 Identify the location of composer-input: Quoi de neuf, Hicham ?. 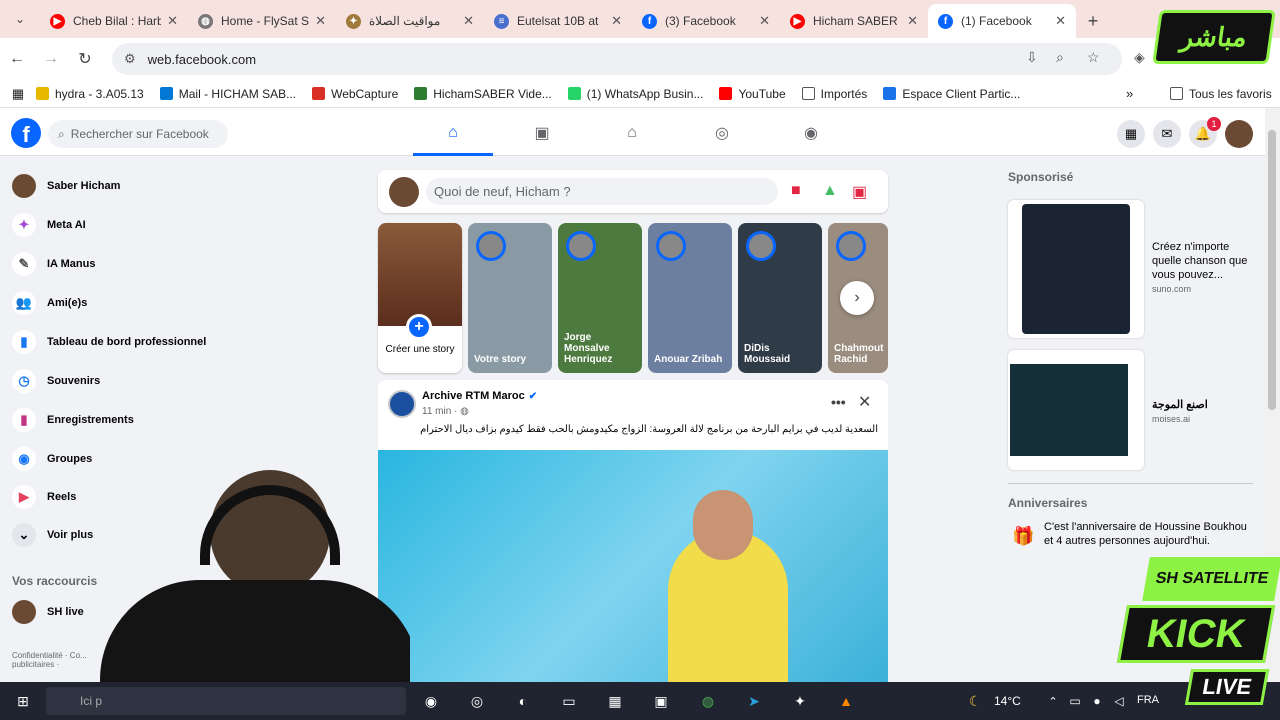
(602, 191).